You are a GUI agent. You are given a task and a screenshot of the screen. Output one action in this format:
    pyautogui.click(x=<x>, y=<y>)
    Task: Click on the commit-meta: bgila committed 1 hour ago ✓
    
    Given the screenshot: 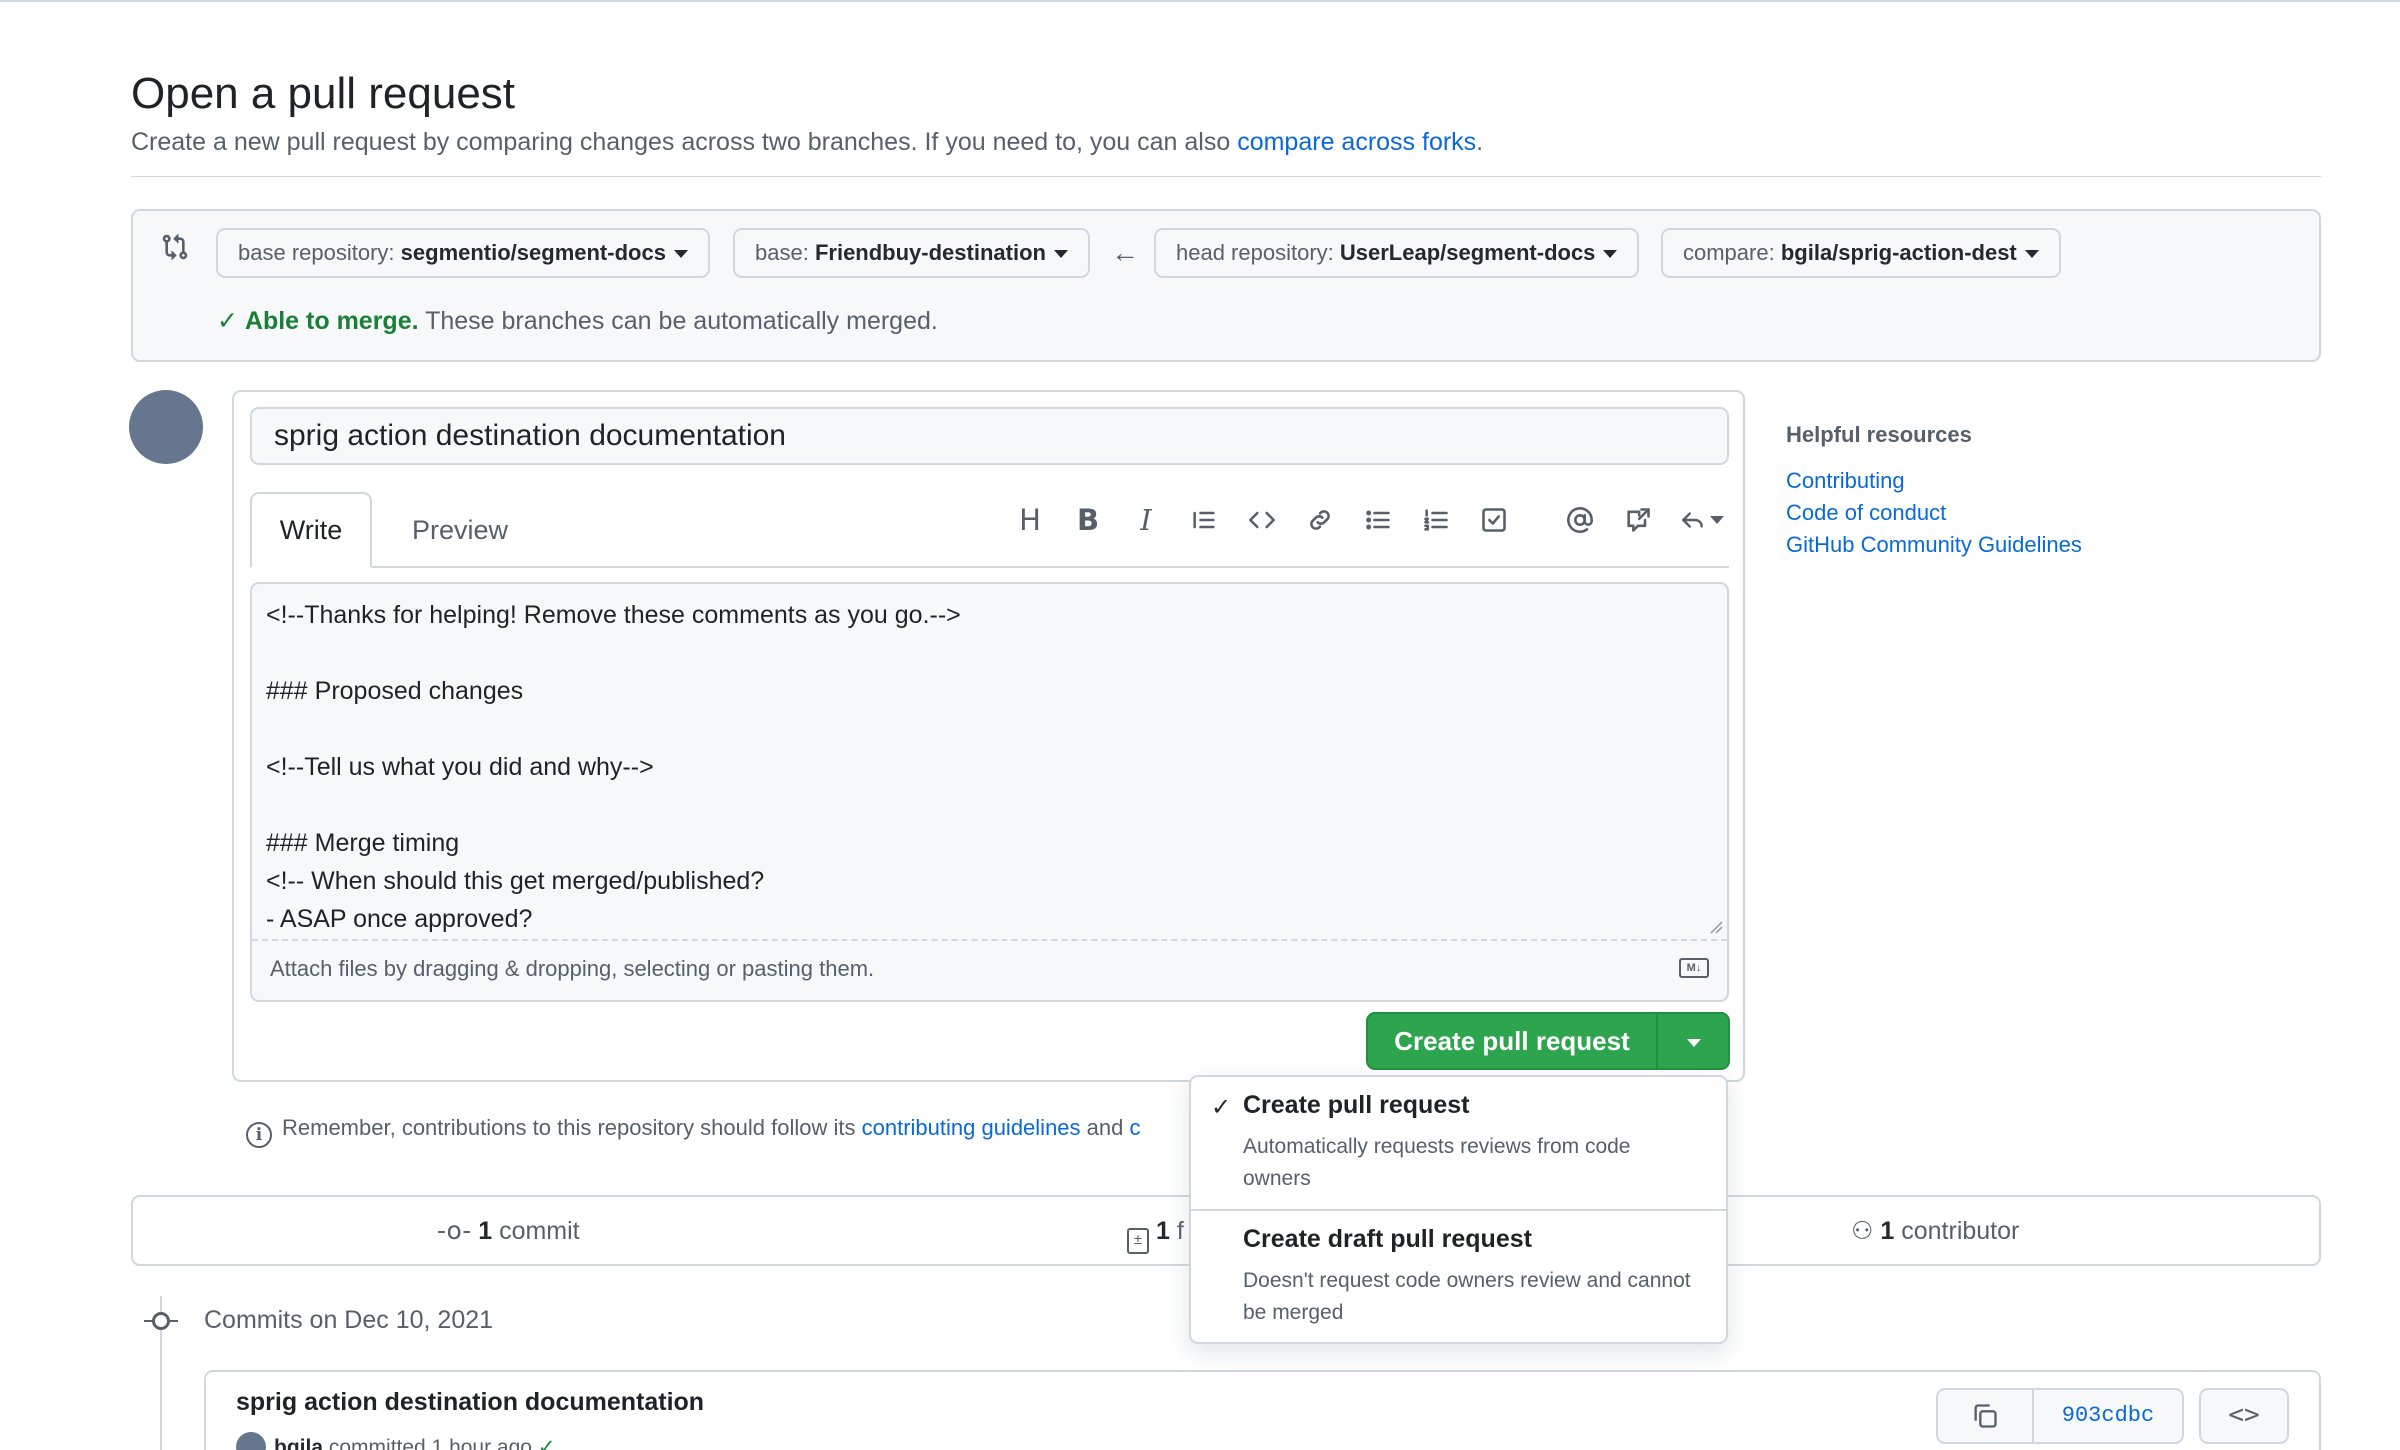 What is the action you would take?
    pyautogui.click(x=395, y=1441)
    